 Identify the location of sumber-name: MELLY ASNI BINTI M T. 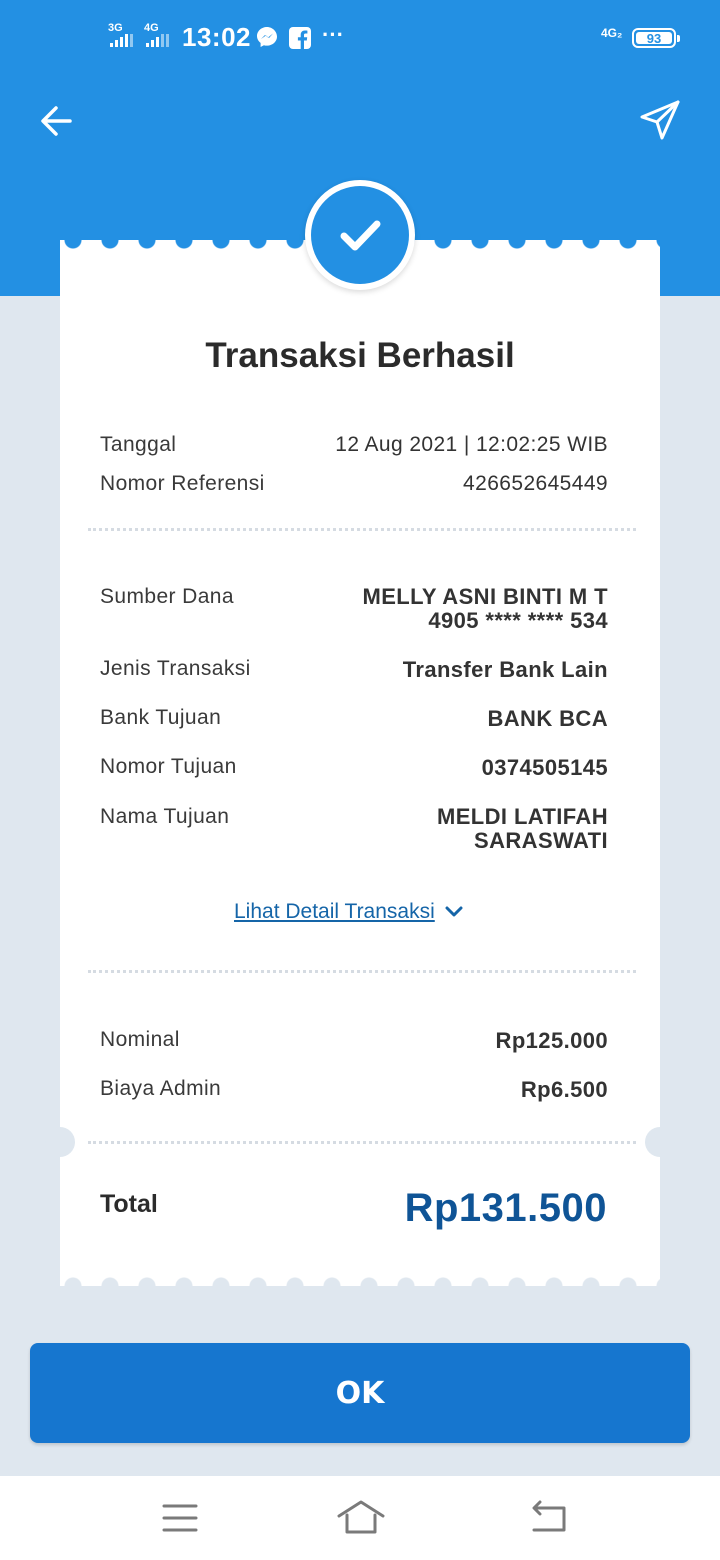
(485, 596).